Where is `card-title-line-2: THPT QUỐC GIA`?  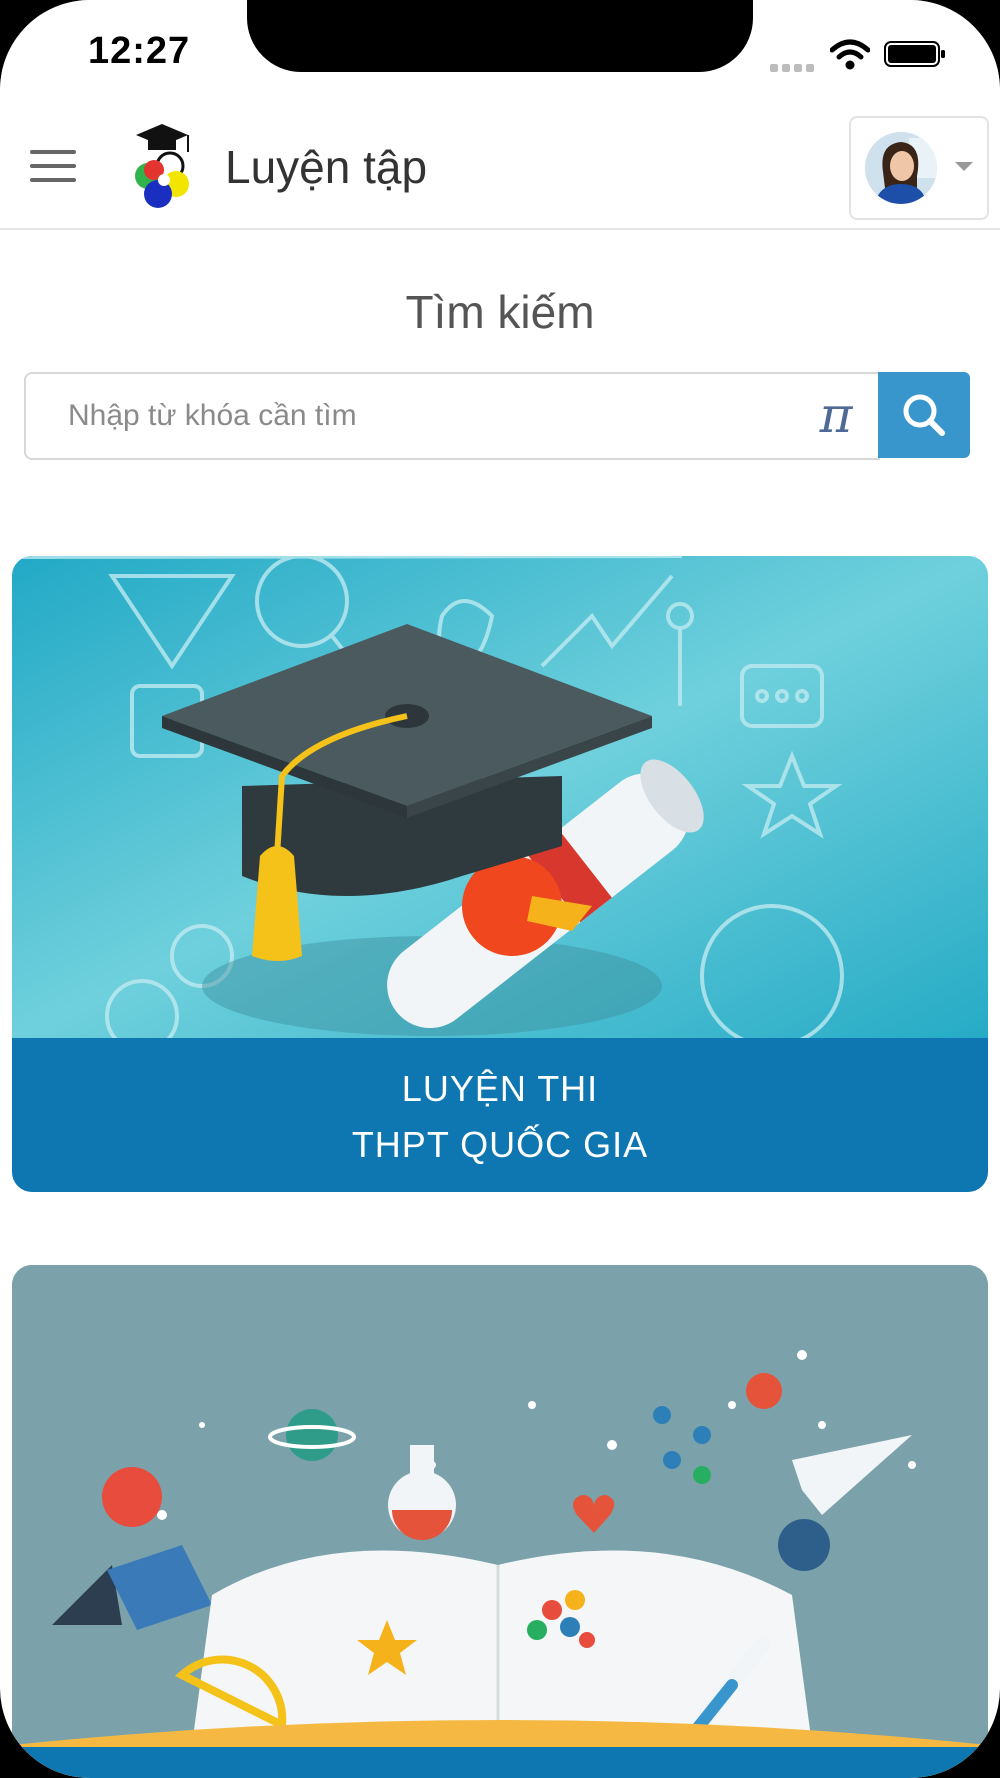 card-title-line-2: THPT QUỐC GIA is located at coordinates (500, 1144).